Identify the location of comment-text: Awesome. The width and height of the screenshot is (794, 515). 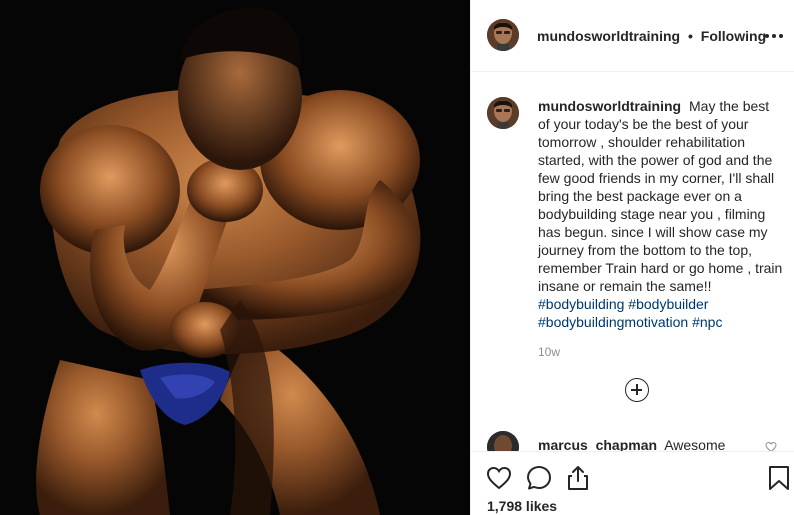
(695, 444).